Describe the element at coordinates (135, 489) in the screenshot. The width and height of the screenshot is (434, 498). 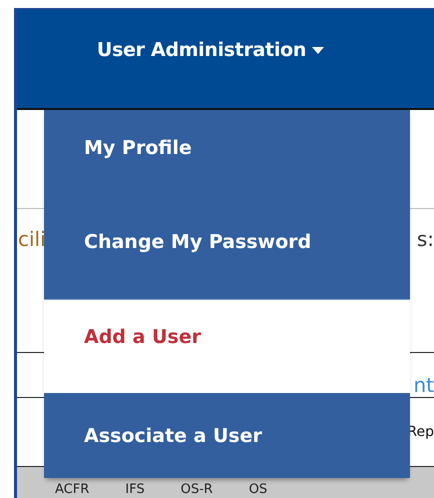
I see `column-header: IFS` at that location.